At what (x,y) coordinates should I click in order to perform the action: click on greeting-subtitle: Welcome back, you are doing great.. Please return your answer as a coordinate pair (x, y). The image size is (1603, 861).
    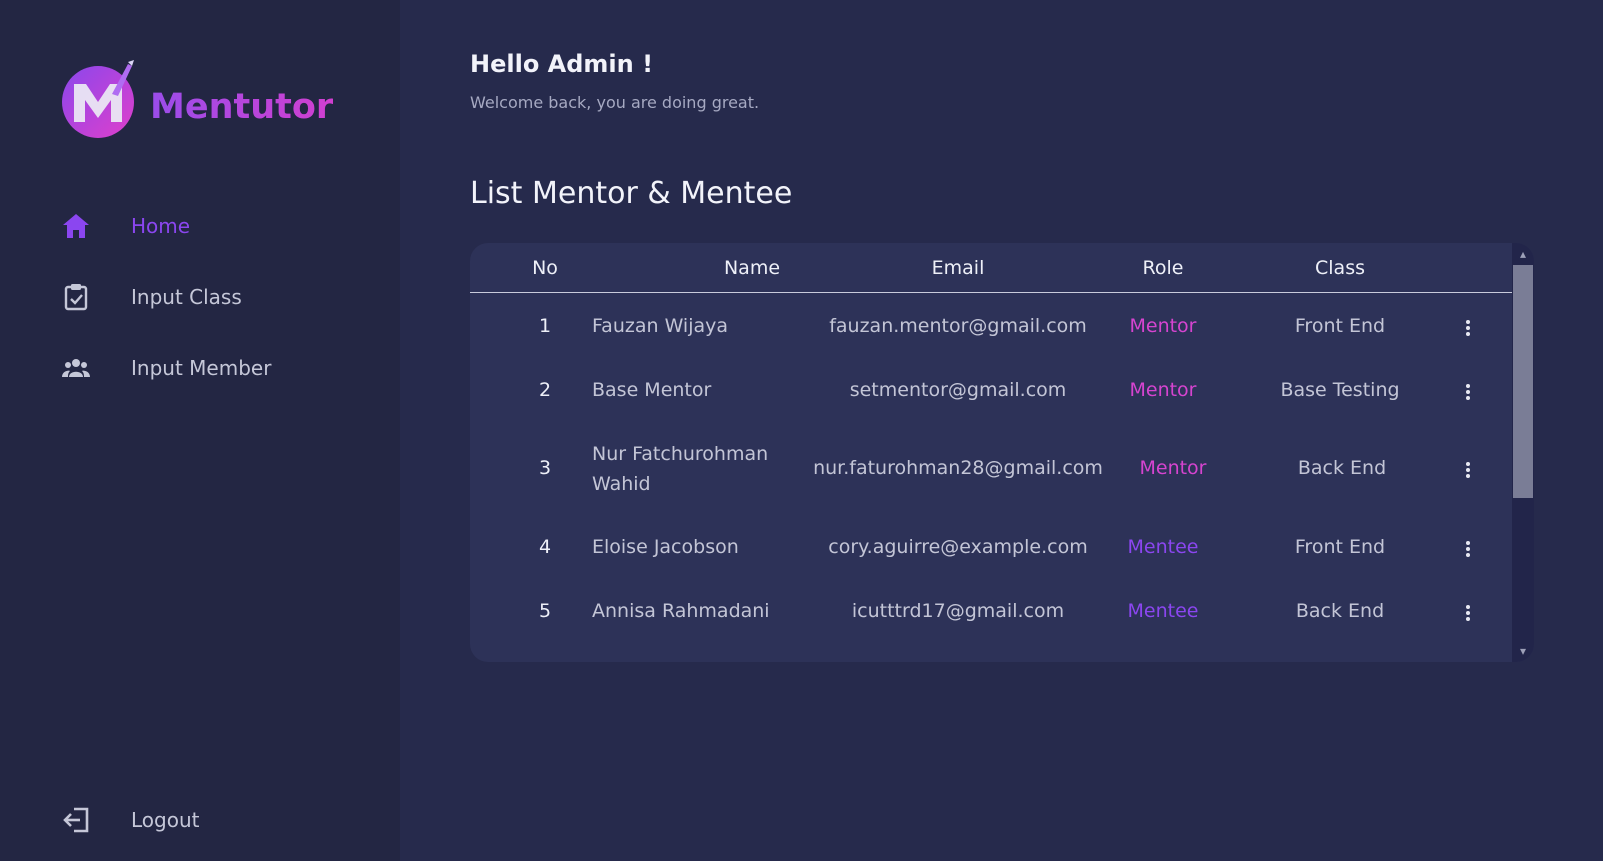
    Looking at the image, I should click on (615, 102).